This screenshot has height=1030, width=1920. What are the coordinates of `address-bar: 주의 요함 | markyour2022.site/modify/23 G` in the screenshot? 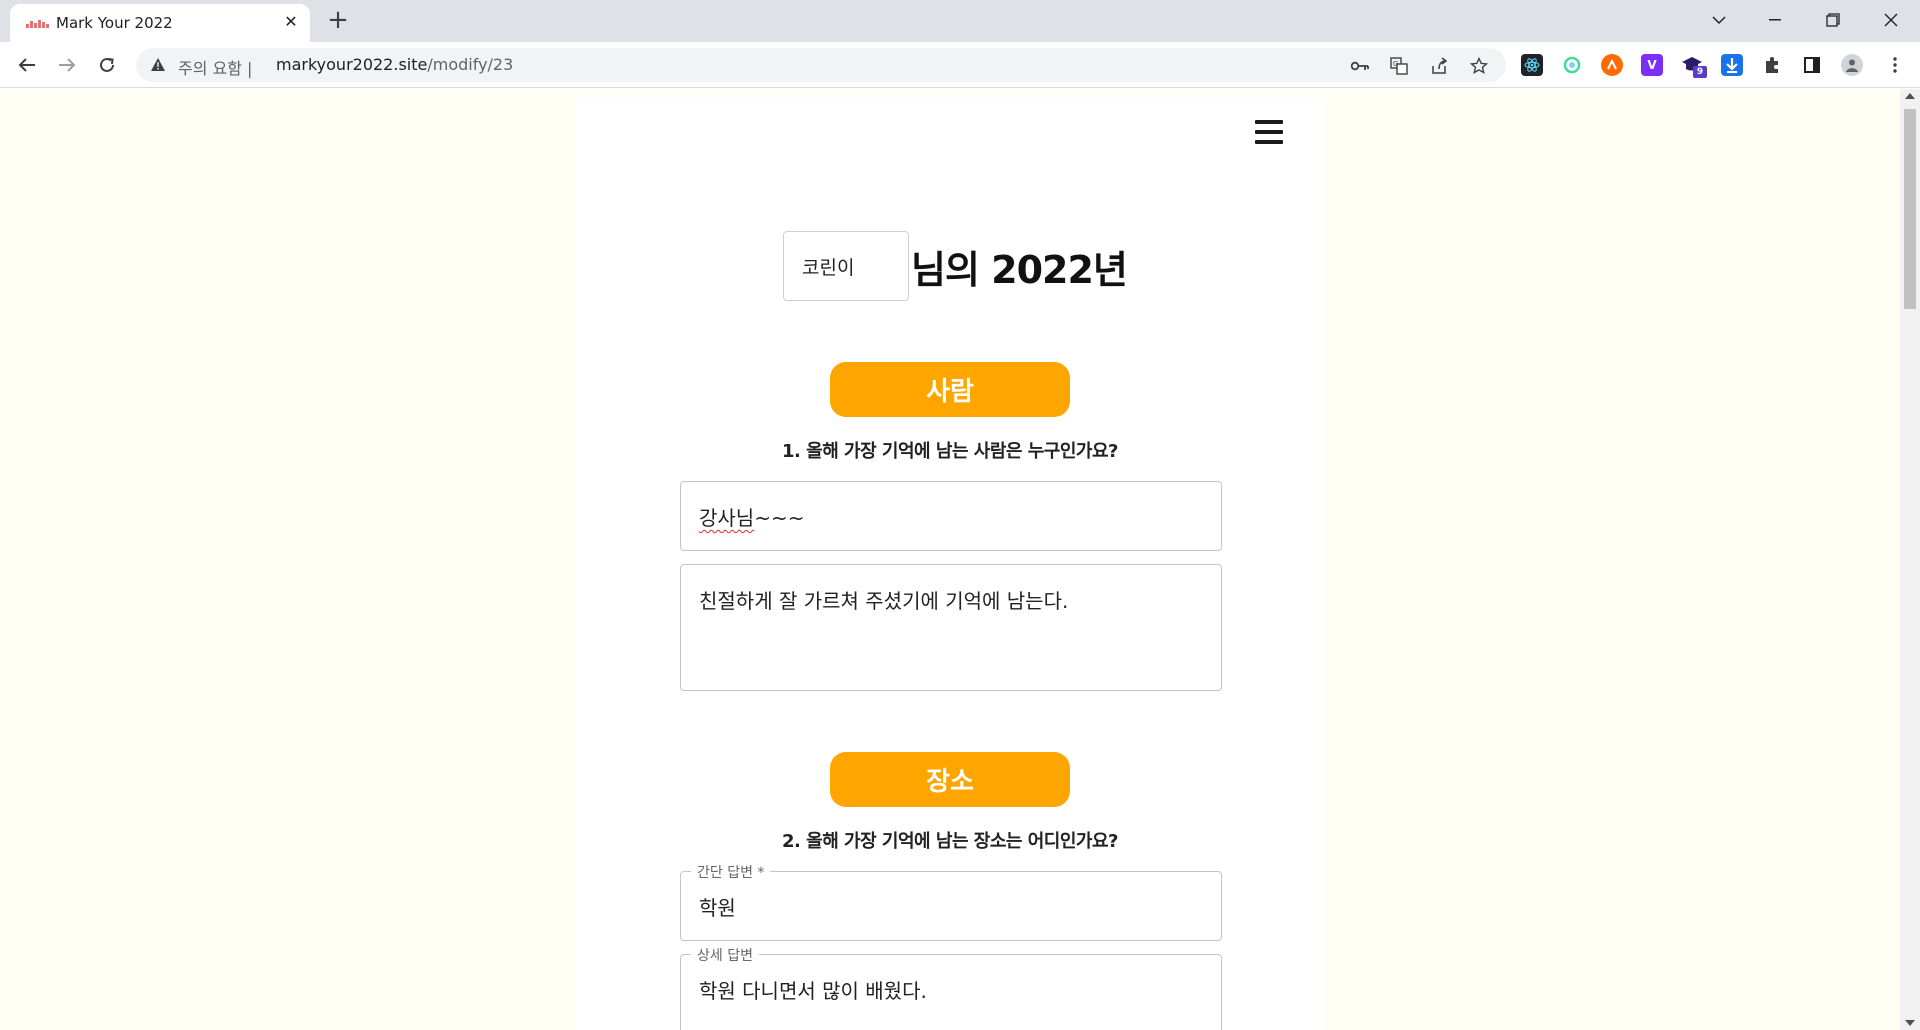 It's located at (821, 65).